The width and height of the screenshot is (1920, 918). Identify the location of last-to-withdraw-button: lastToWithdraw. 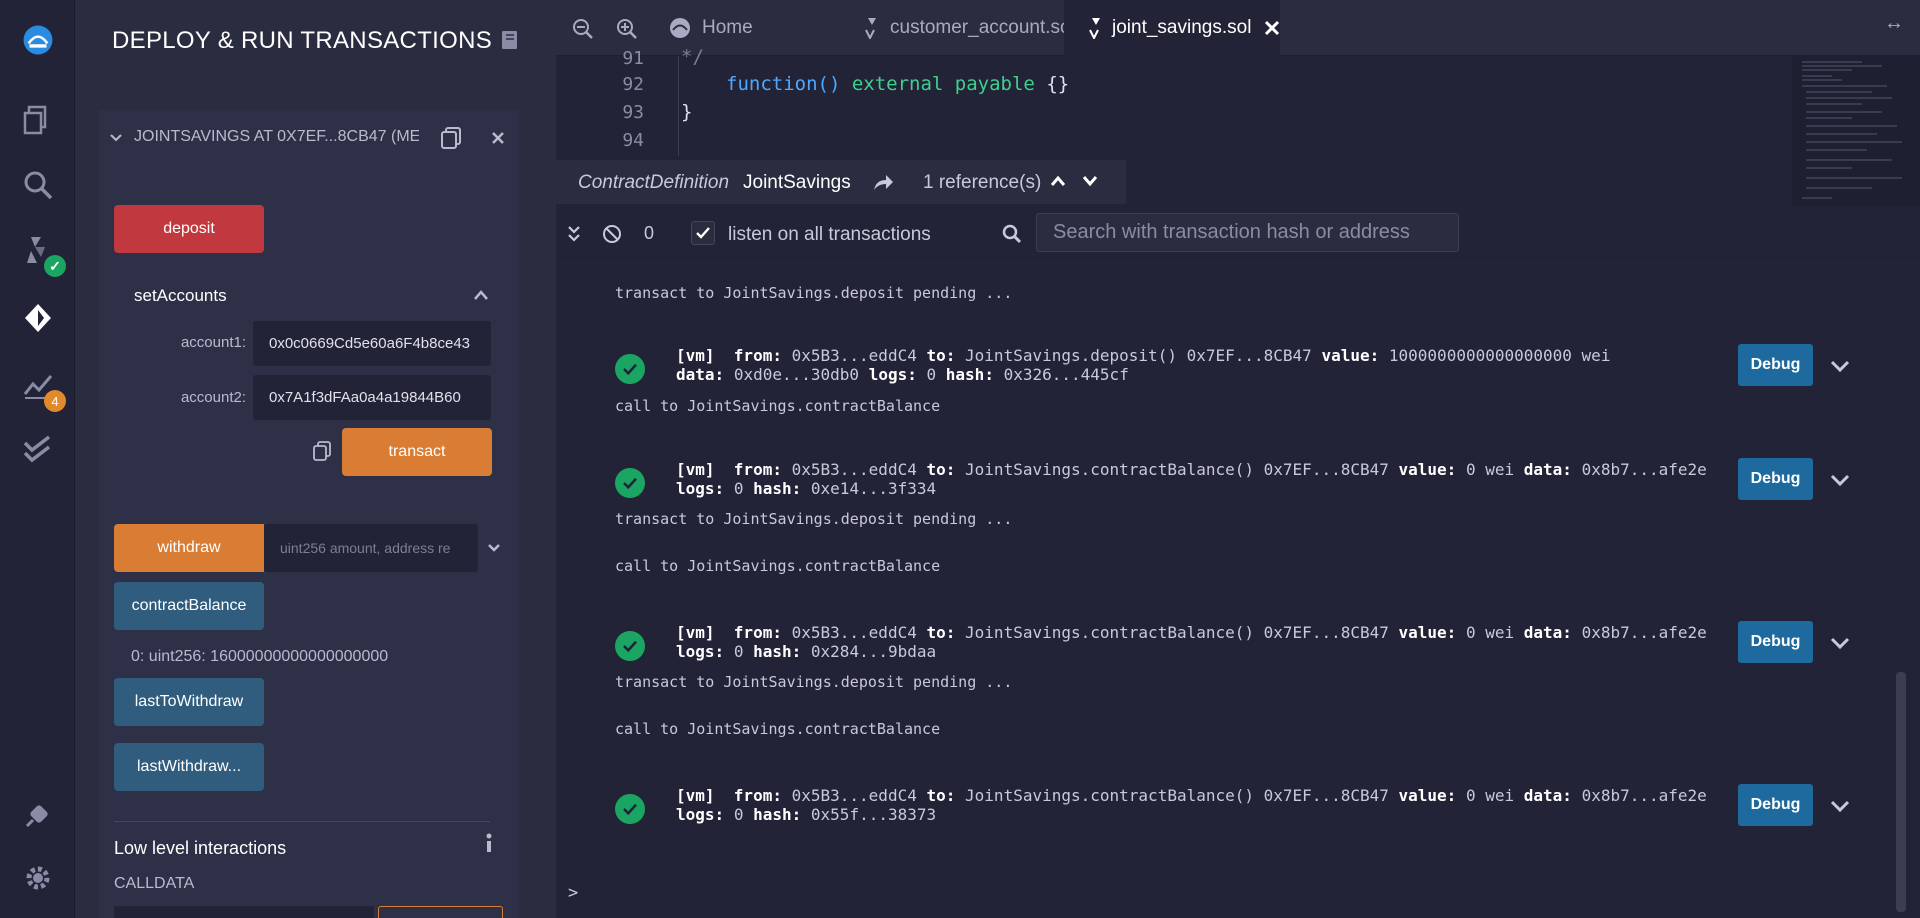
(189, 702).